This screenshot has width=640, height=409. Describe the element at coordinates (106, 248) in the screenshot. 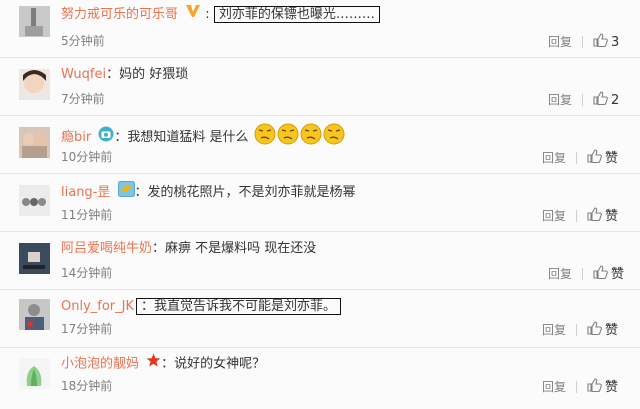

I see `username: 阿吕爱喝纯牛奶` at that location.